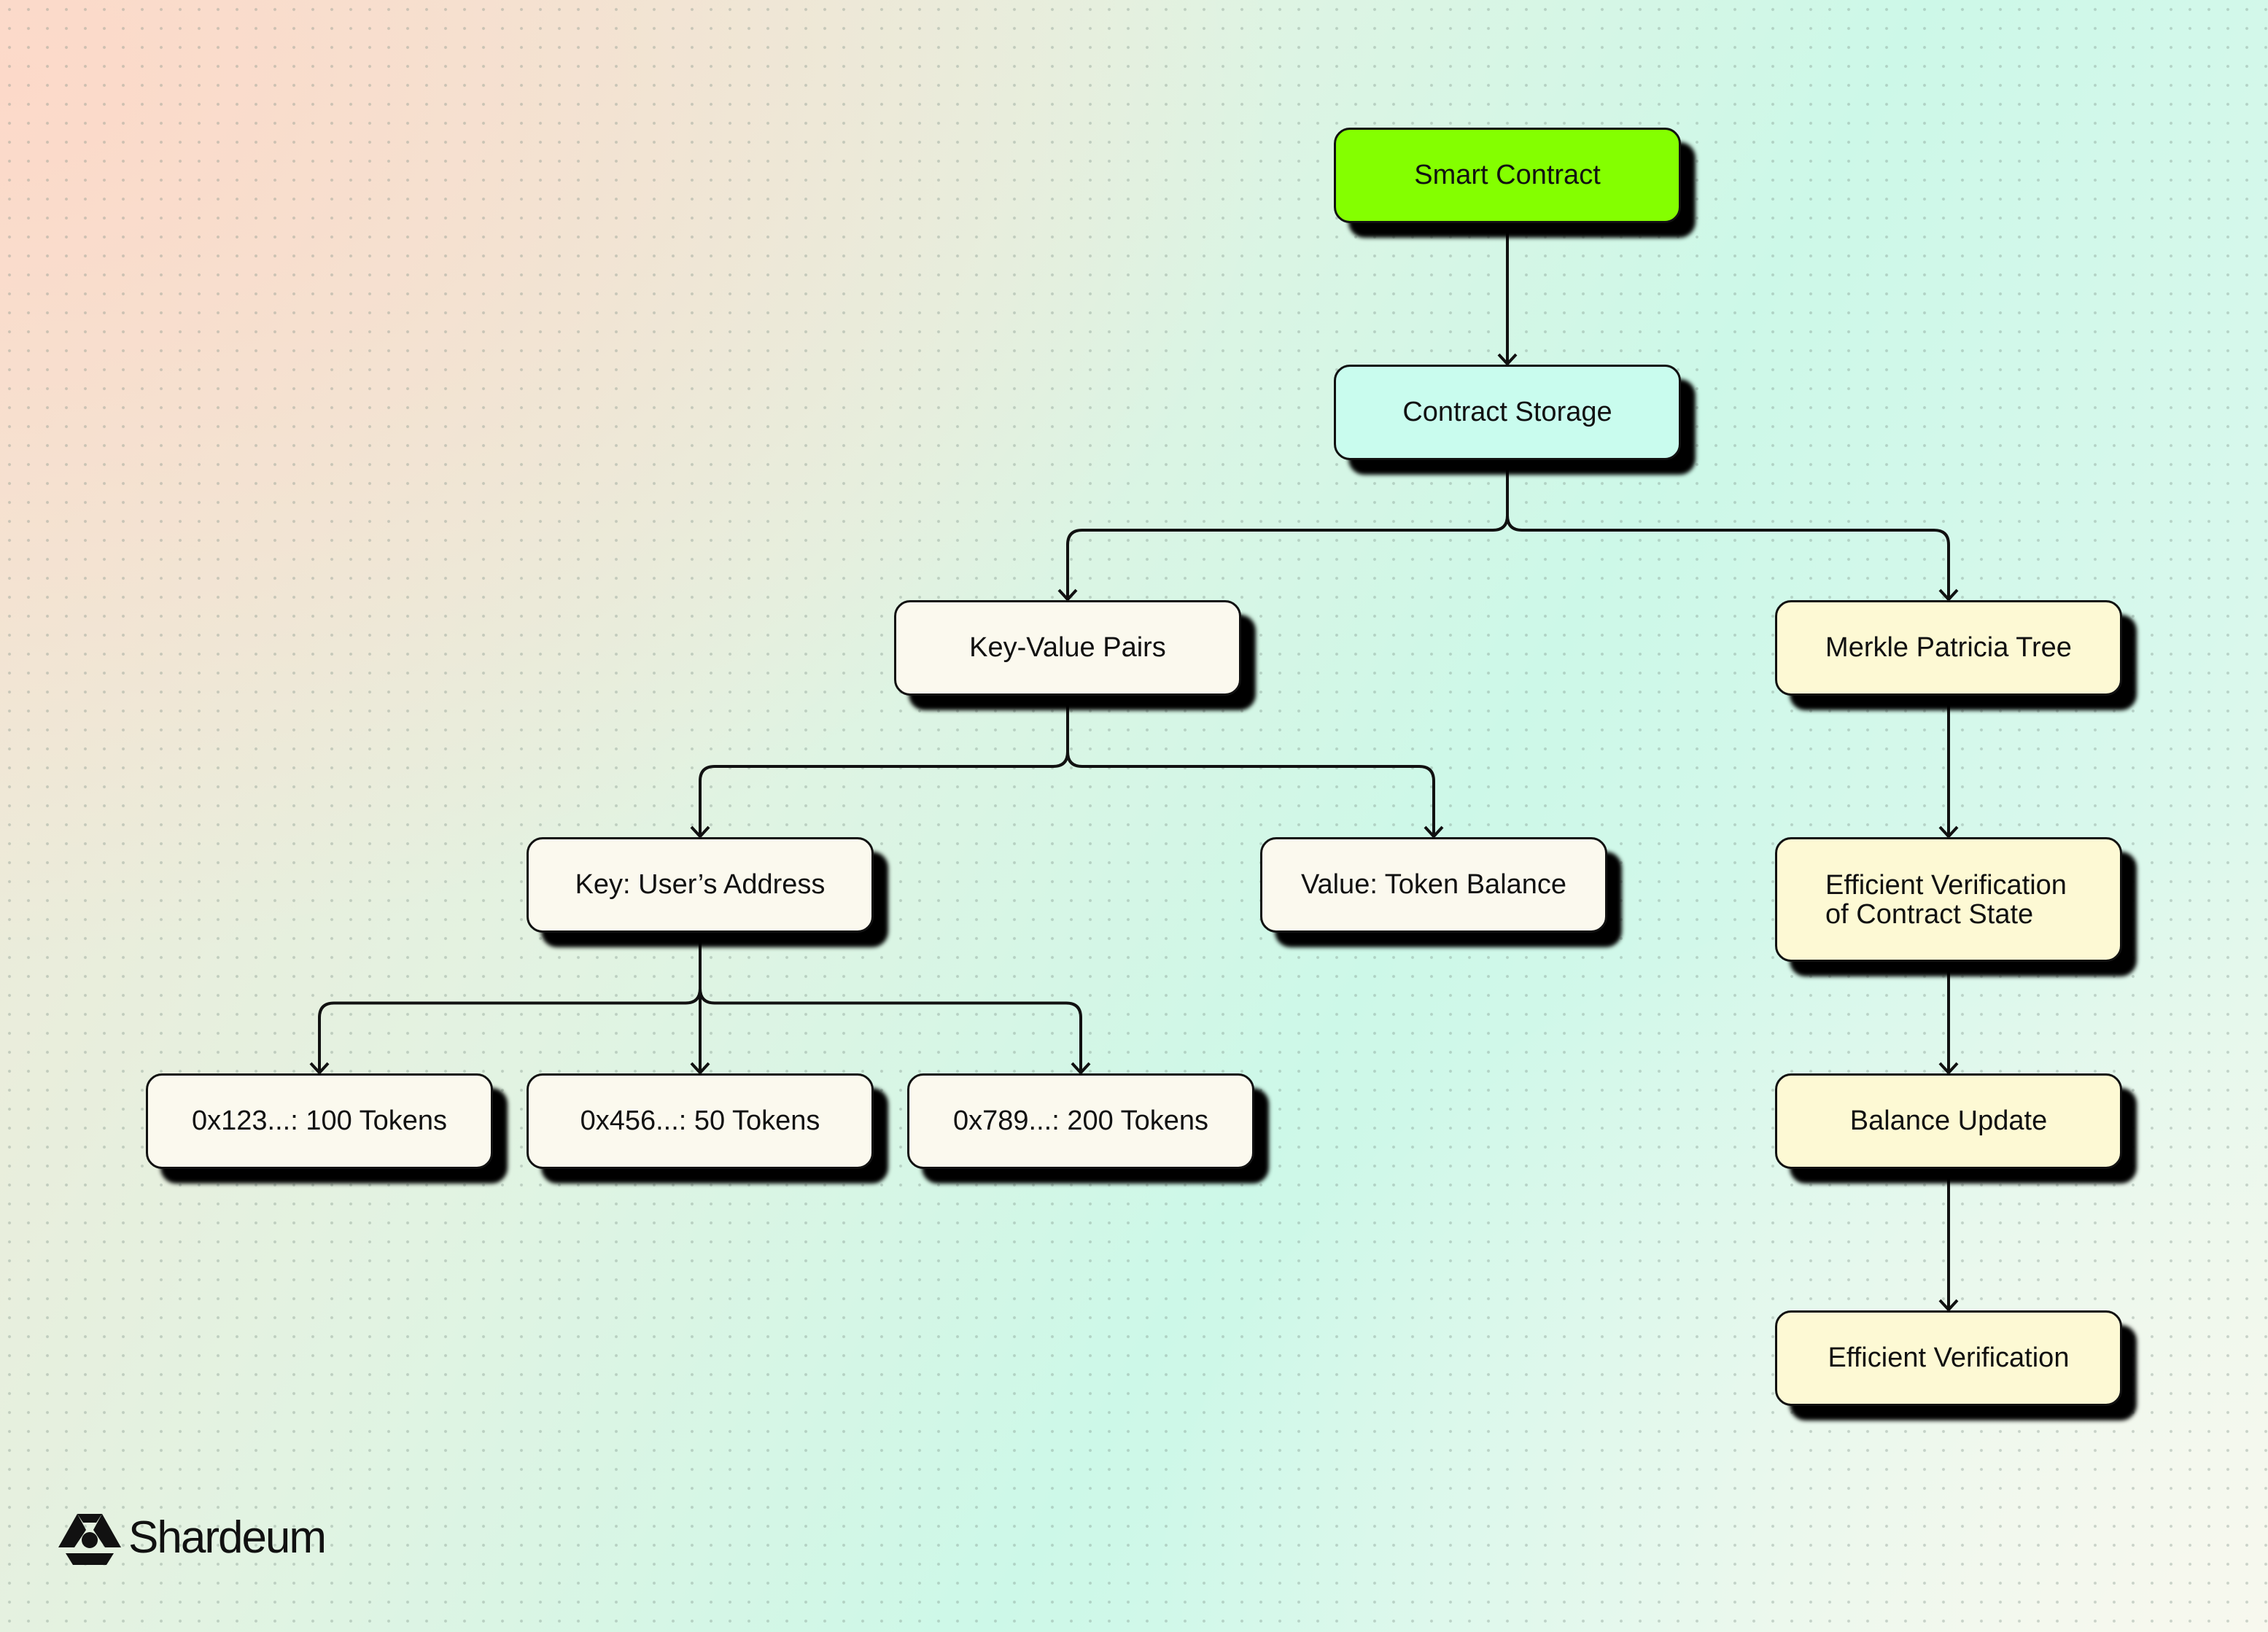 This screenshot has width=2268, height=1632. What do you see at coordinates (884, 766) in the screenshot?
I see `connector-kv-key` at bounding box center [884, 766].